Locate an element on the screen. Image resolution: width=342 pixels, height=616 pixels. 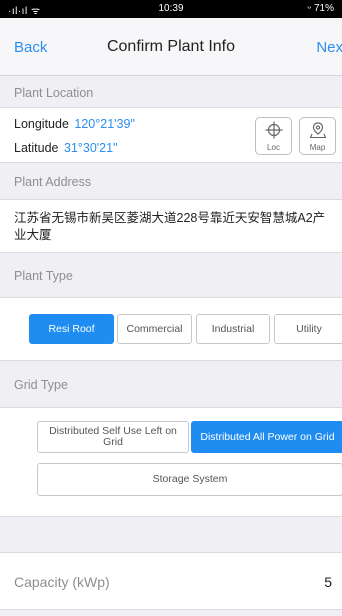
capacity-value: 5 is located at coordinates (328, 582).